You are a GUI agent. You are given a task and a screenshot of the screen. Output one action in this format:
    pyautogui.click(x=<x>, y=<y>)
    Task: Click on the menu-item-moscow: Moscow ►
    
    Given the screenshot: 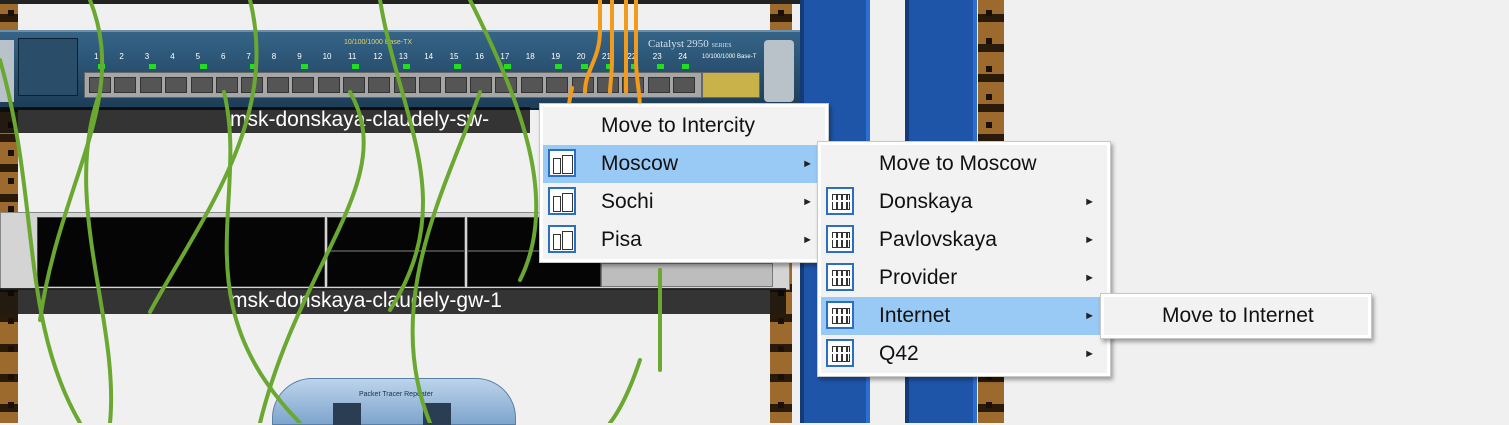 What is the action you would take?
    pyautogui.click(x=684, y=164)
    